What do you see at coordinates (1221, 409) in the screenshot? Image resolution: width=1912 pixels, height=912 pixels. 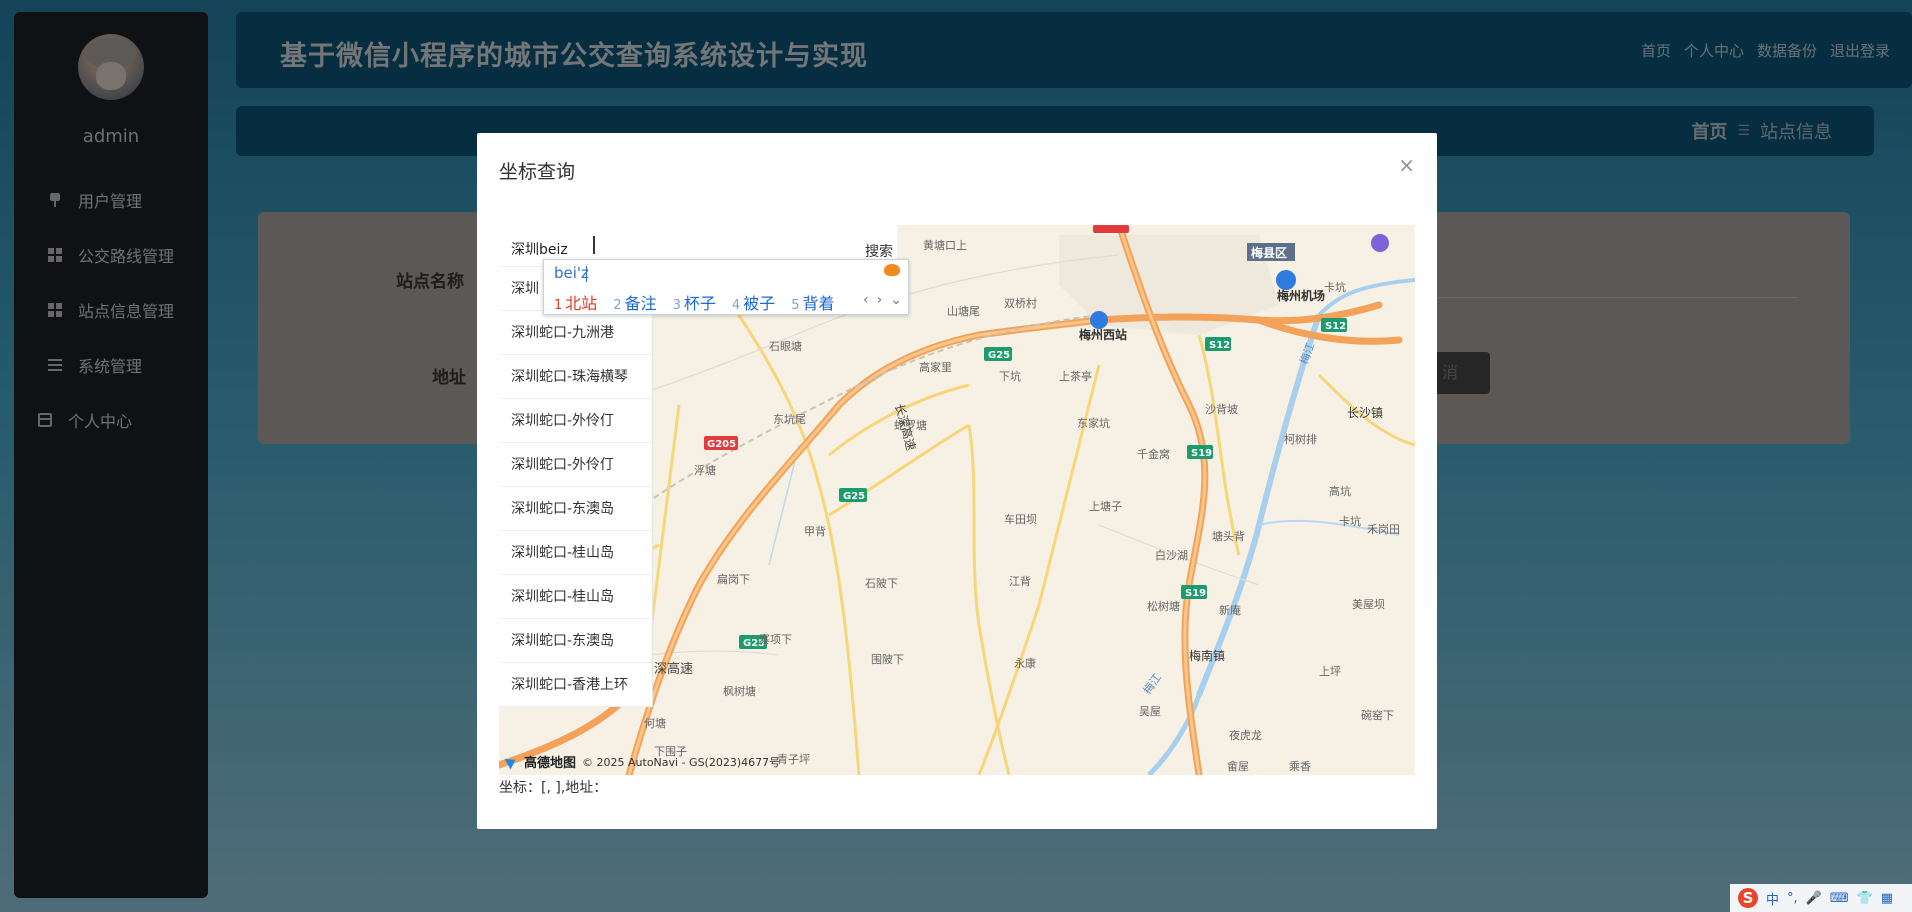 I see `svg-text: 沙背坡` at bounding box center [1221, 409].